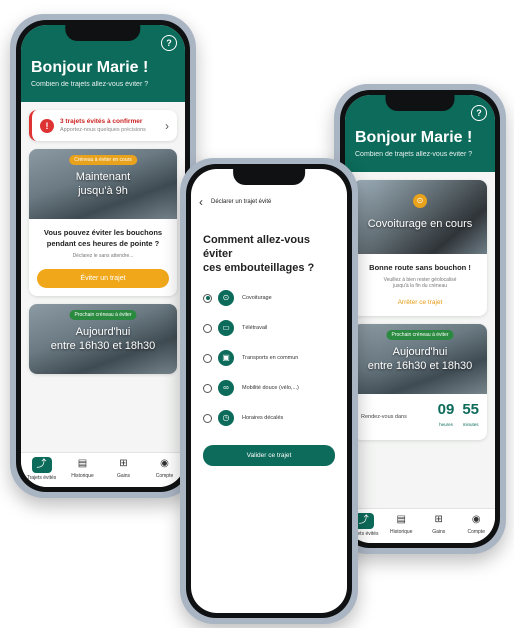 This screenshot has height=628, width=514. Describe the element at coordinates (420, 286) in the screenshot. I see `card-hint-line2: jusqu'à la fin du créneau` at that location.